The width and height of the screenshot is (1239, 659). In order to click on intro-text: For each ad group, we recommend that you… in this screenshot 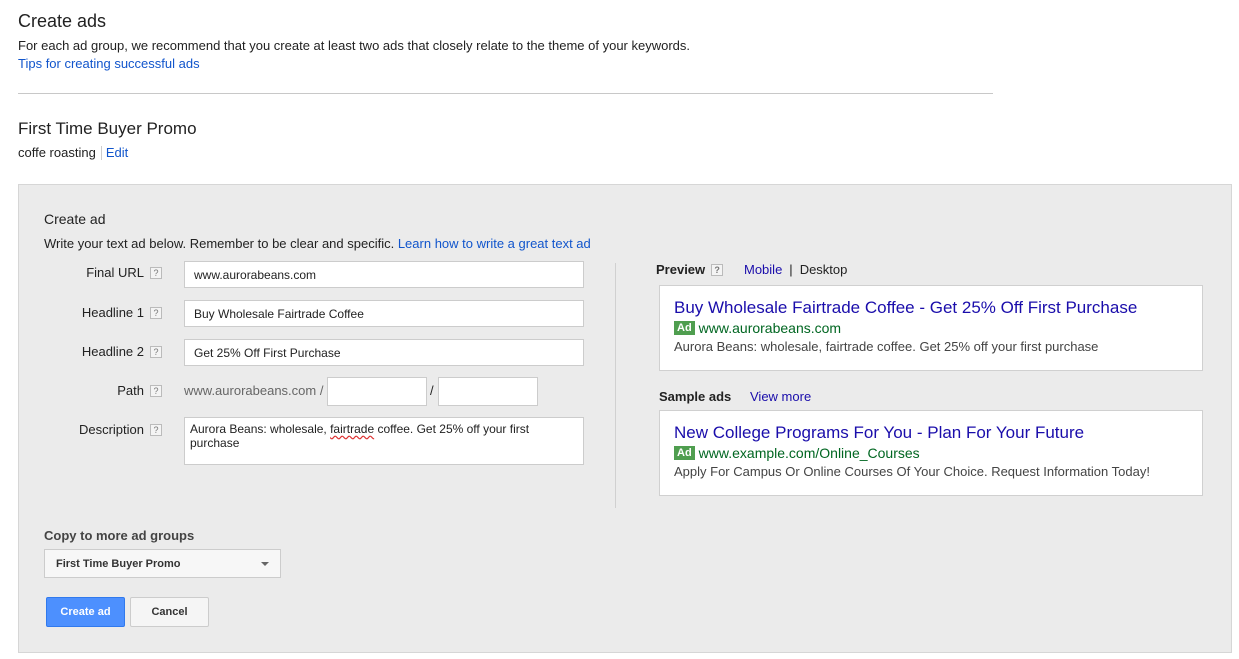, I will do `click(354, 45)`.